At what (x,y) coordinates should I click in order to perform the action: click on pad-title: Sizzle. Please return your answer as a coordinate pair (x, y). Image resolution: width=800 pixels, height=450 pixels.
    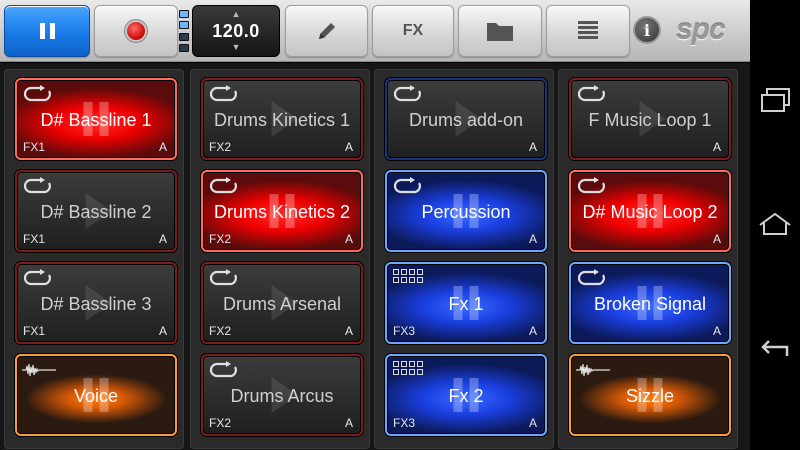
    Looking at the image, I should click on (649, 396).